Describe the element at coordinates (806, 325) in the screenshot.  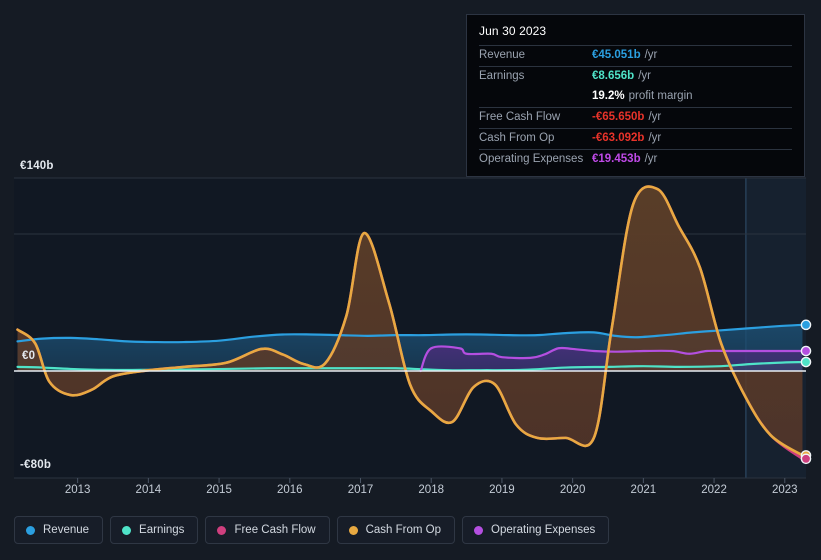
I see `endpoint-marker-revenue` at that location.